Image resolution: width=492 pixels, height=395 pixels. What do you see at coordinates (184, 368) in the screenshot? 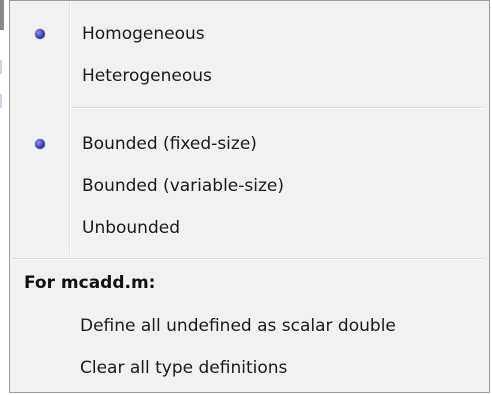
I see `menu-item-label: Clear all type definitions` at bounding box center [184, 368].